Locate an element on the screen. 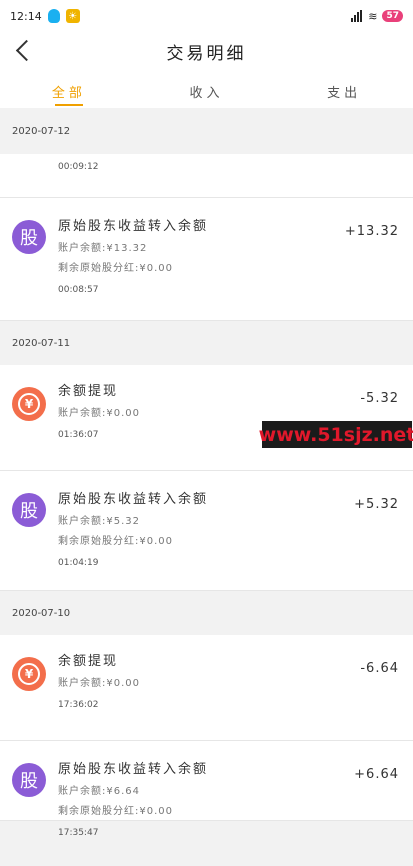 The image size is (413, 866). nav-bar: 交易明细 is located at coordinates (206, 51).